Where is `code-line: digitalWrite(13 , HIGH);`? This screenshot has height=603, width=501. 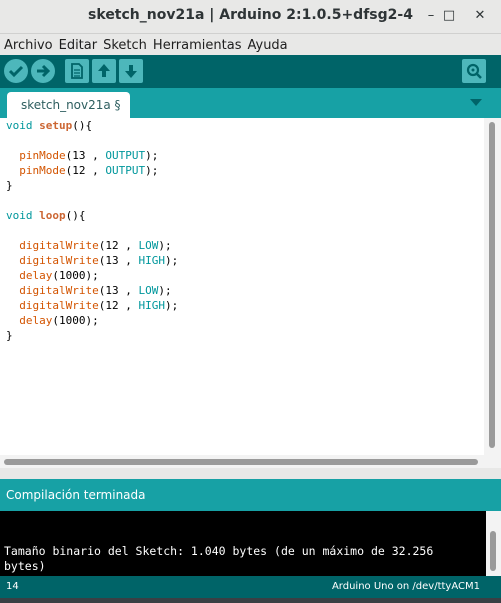 code-line: digitalWrite(13 , HIGH); is located at coordinates (92, 260).